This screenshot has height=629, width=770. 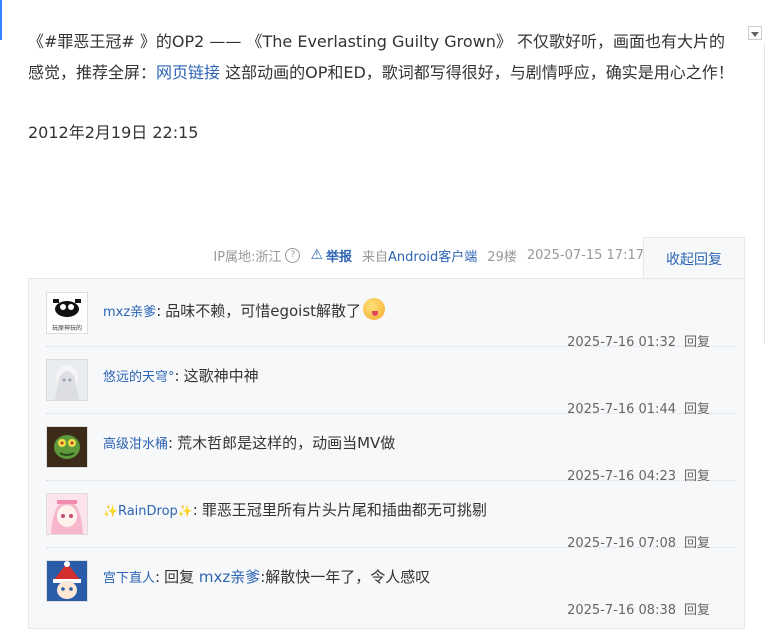 I want to click on reply-button: 回复, so click(x=697, y=610).